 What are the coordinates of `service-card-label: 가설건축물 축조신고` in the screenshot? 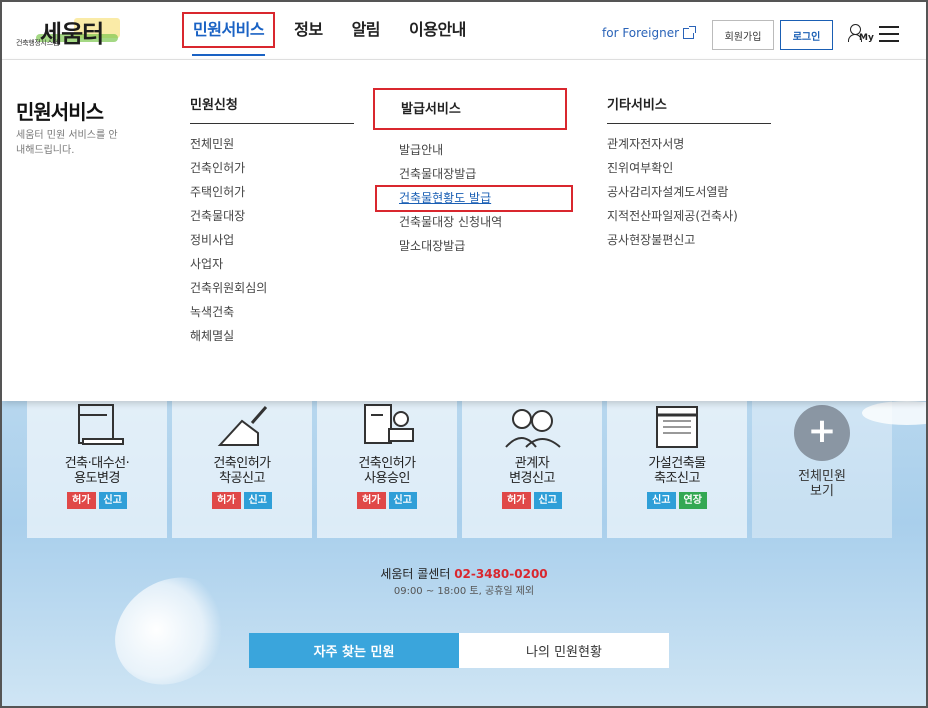 It's located at (677, 471).